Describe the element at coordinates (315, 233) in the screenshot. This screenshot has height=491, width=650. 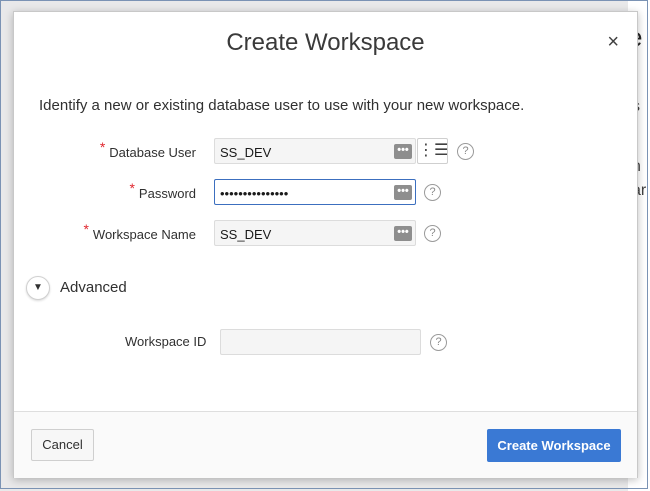
I see `workspace-name-field: SS_DEV •••` at that location.